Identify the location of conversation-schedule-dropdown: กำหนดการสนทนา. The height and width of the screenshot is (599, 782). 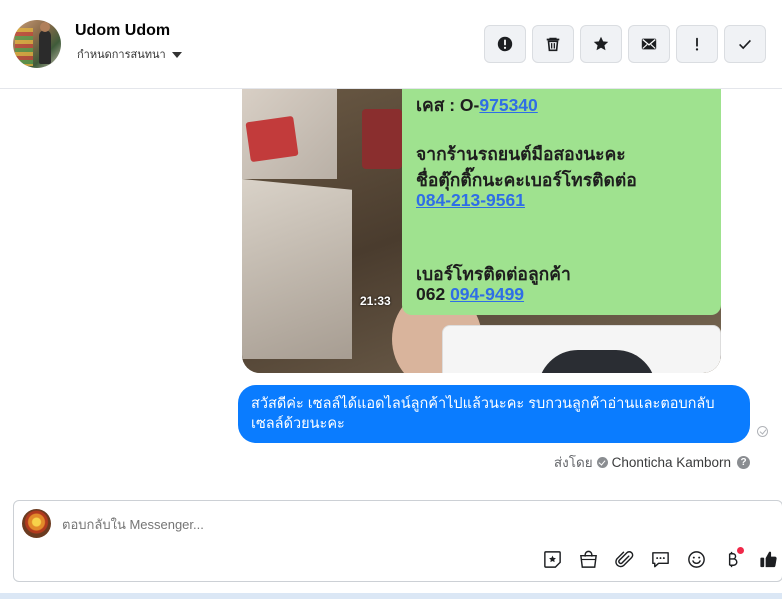
(129, 54).